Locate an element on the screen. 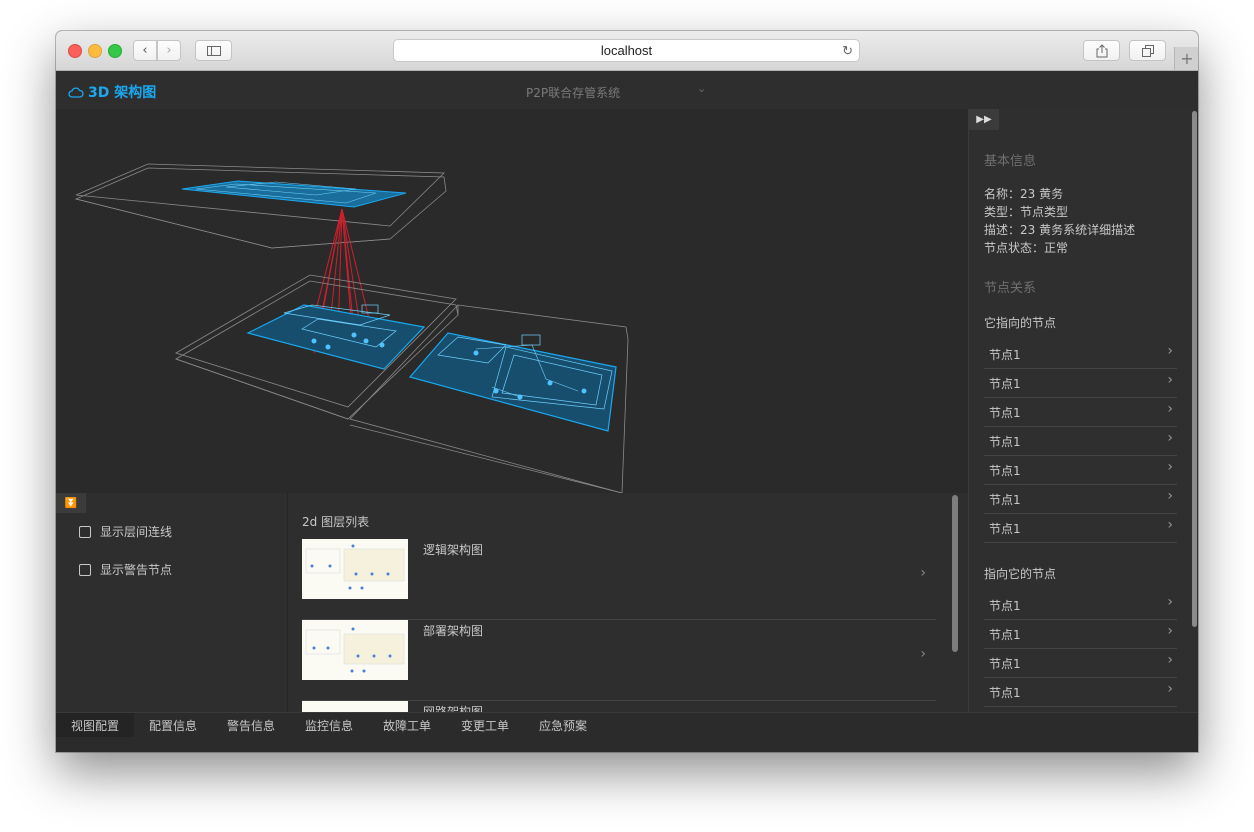 Image resolution: width=1254 pixels, height=832 pixels. back-button: ‹ is located at coordinates (145, 50).